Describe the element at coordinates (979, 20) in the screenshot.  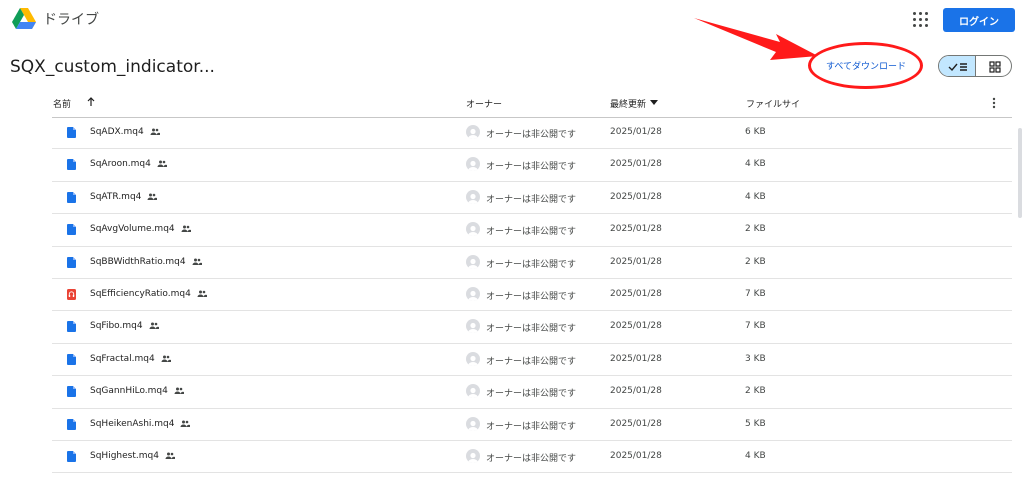
I see `login-button: ログイン` at that location.